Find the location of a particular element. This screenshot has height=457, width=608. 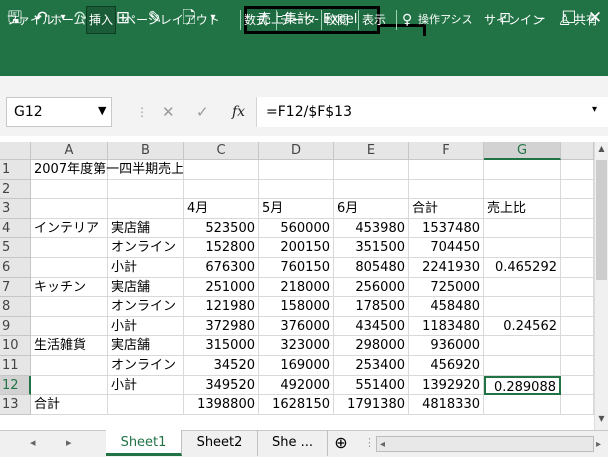

cell-f6: 2241930 is located at coordinates (446, 268).